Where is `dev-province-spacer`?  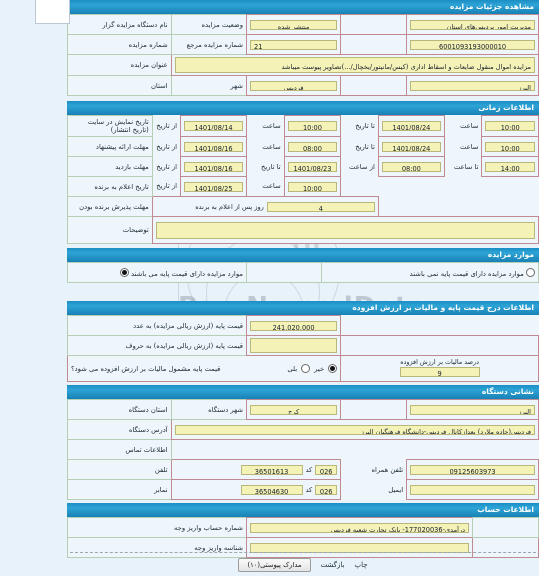
dev-province-spacer is located at coordinates (374, 409).